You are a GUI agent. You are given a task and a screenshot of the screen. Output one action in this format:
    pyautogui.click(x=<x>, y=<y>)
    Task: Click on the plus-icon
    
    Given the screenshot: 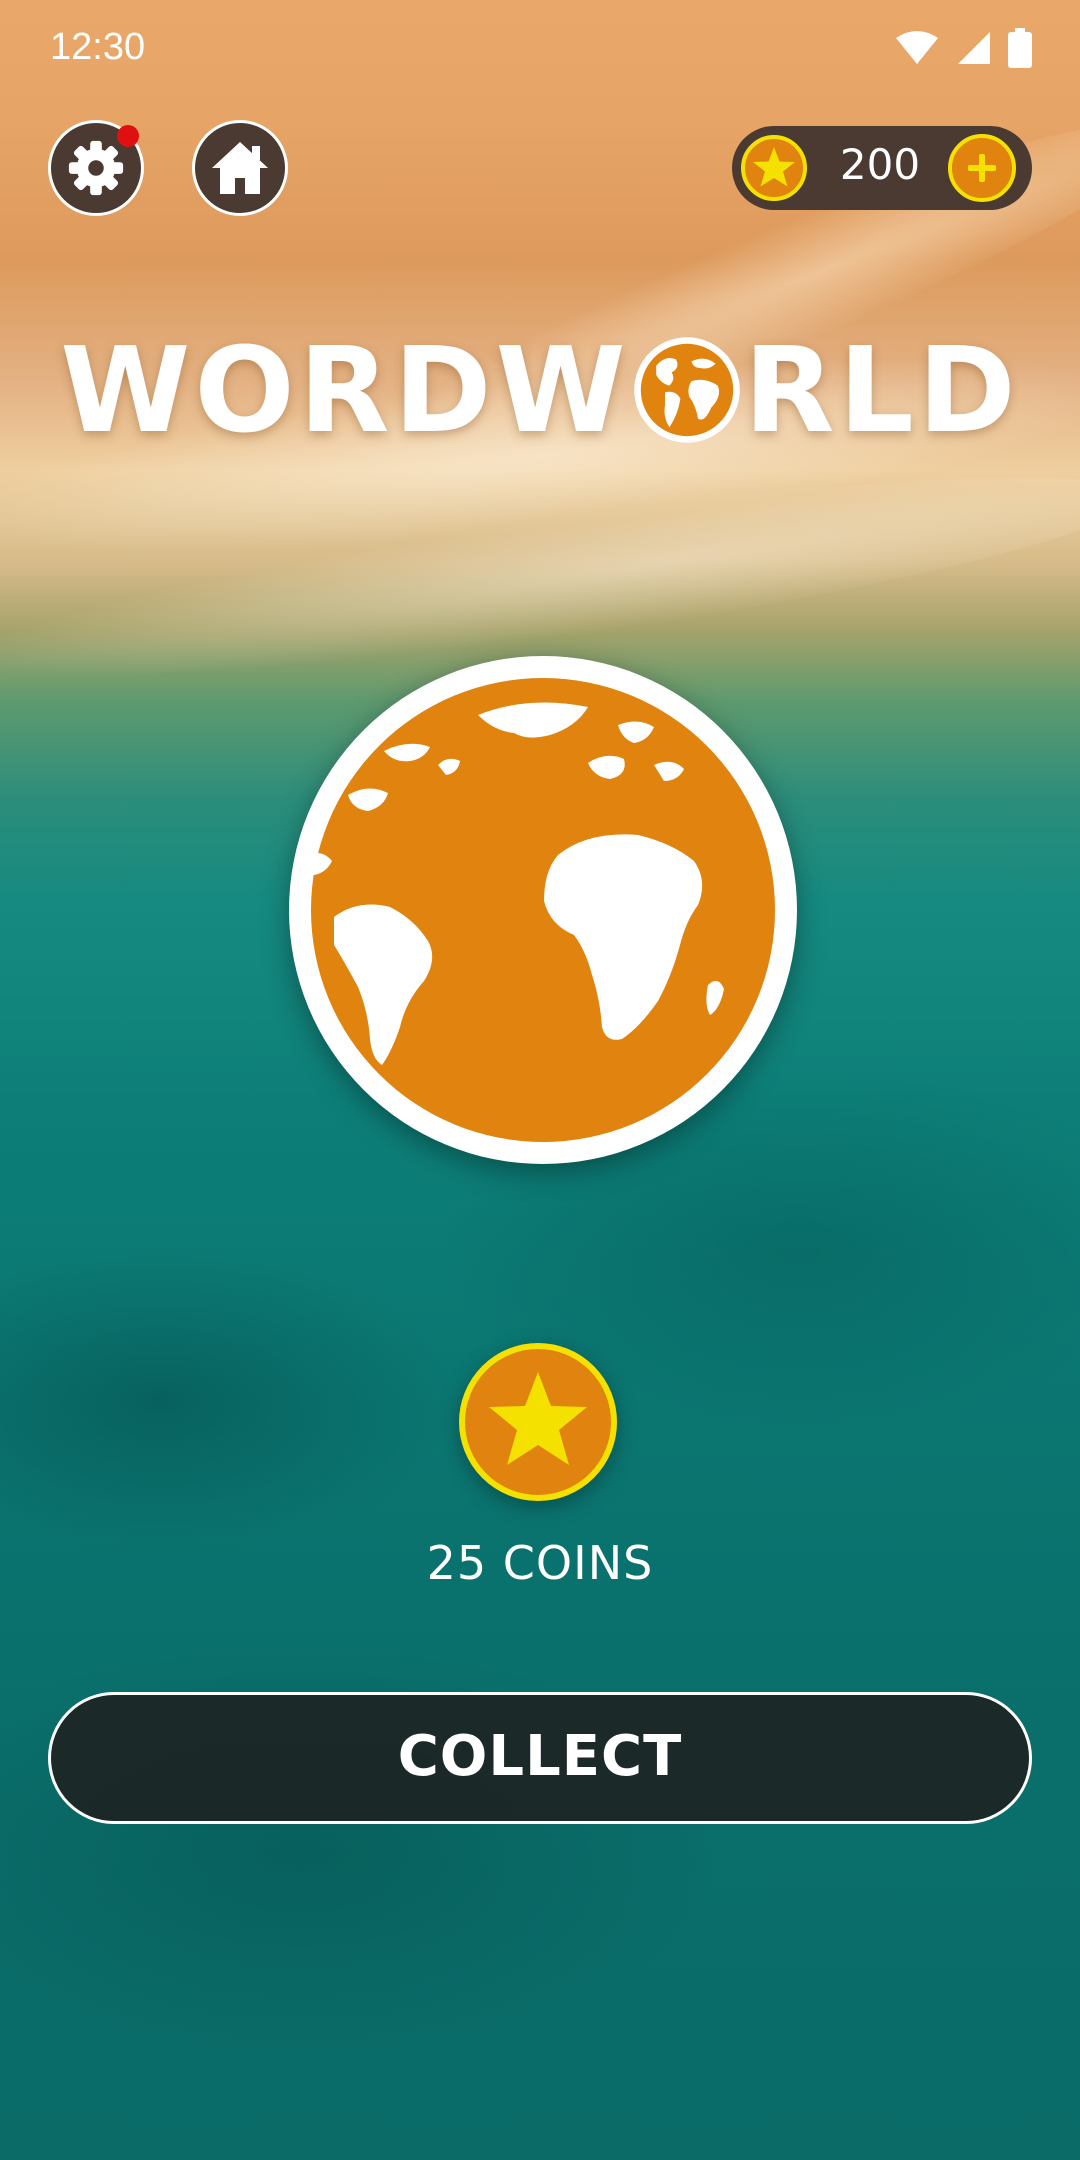 What is the action you would take?
    pyautogui.click(x=982, y=168)
    